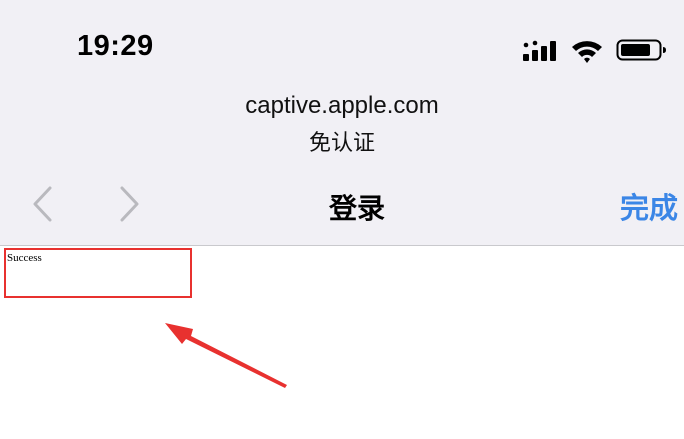 The height and width of the screenshot is (439, 684). Describe the element at coordinates (587, 52) in the screenshot. I see `wifi-icon` at that location.